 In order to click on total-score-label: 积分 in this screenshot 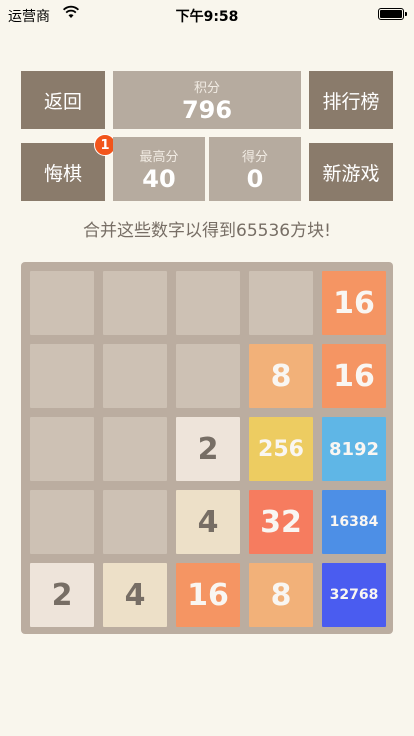, I will do `click(206, 88)`.